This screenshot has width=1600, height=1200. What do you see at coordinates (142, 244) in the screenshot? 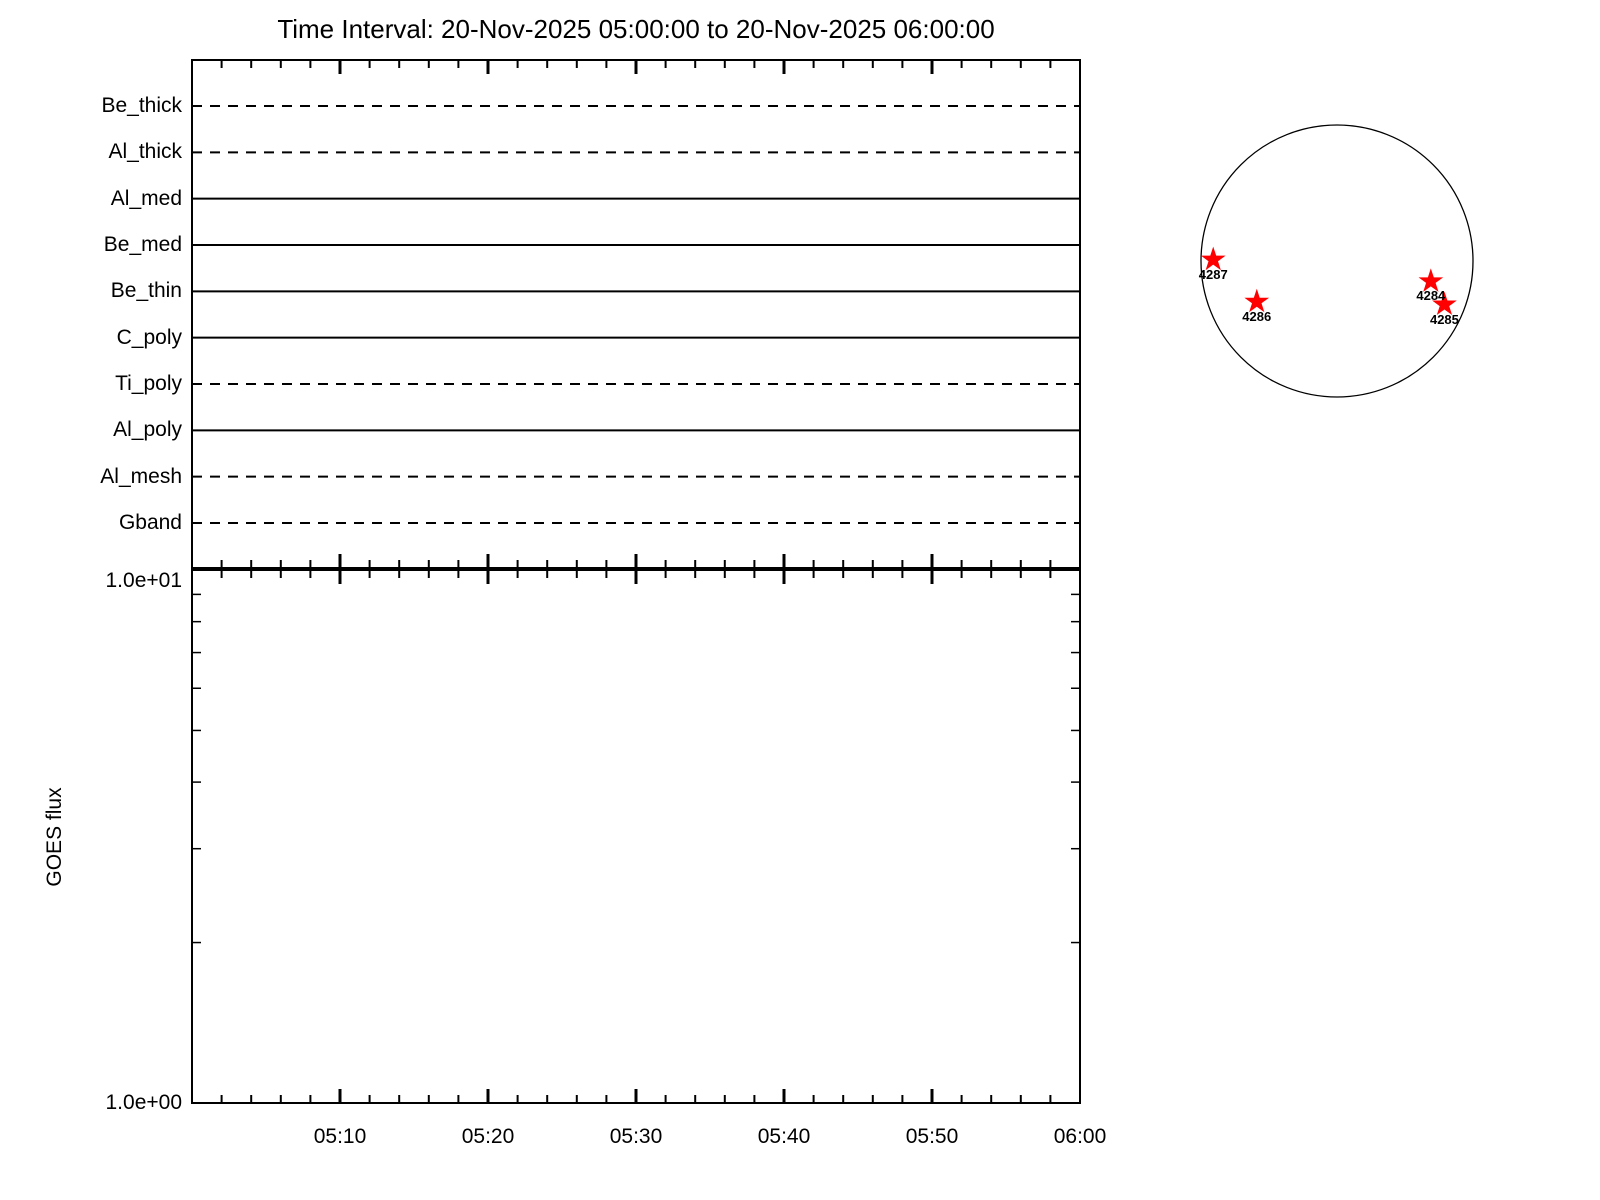
I see `filter-label-Be_med: Be_med` at bounding box center [142, 244].